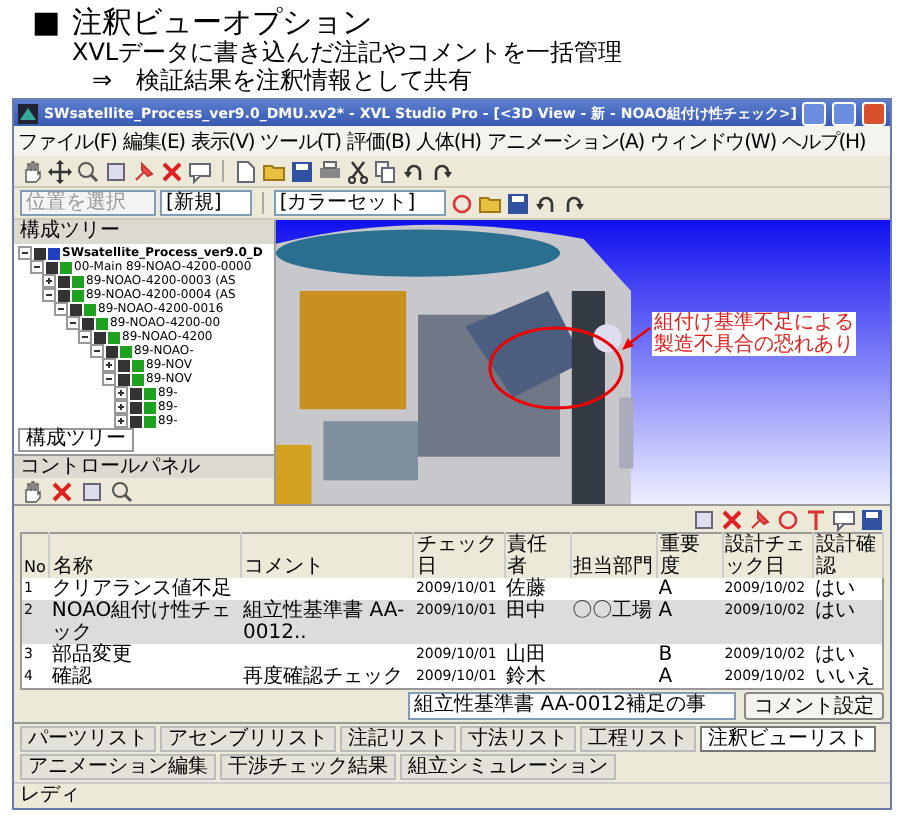  Describe the element at coordinates (613, 622) in the screenshot. I see `table-cell: 〇〇工場` at that location.